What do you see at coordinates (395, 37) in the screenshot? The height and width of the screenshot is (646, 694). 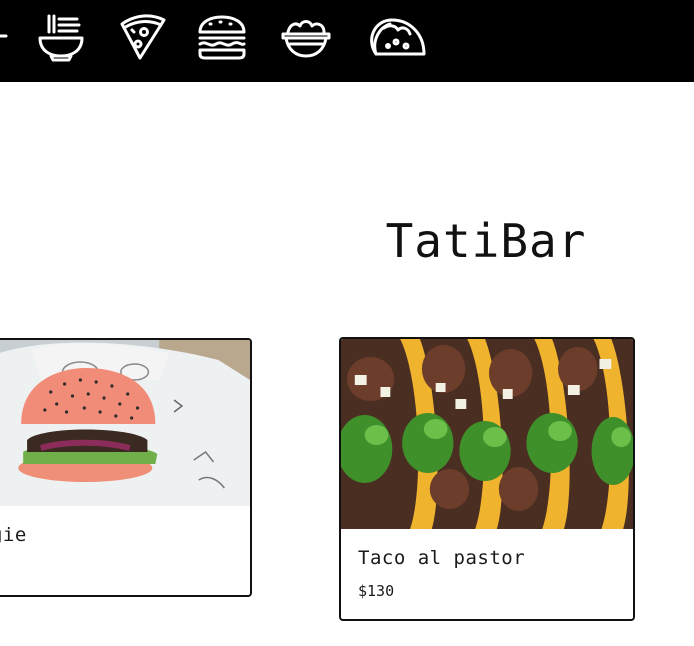 I see `taco-icon` at bounding box center [395, 37].